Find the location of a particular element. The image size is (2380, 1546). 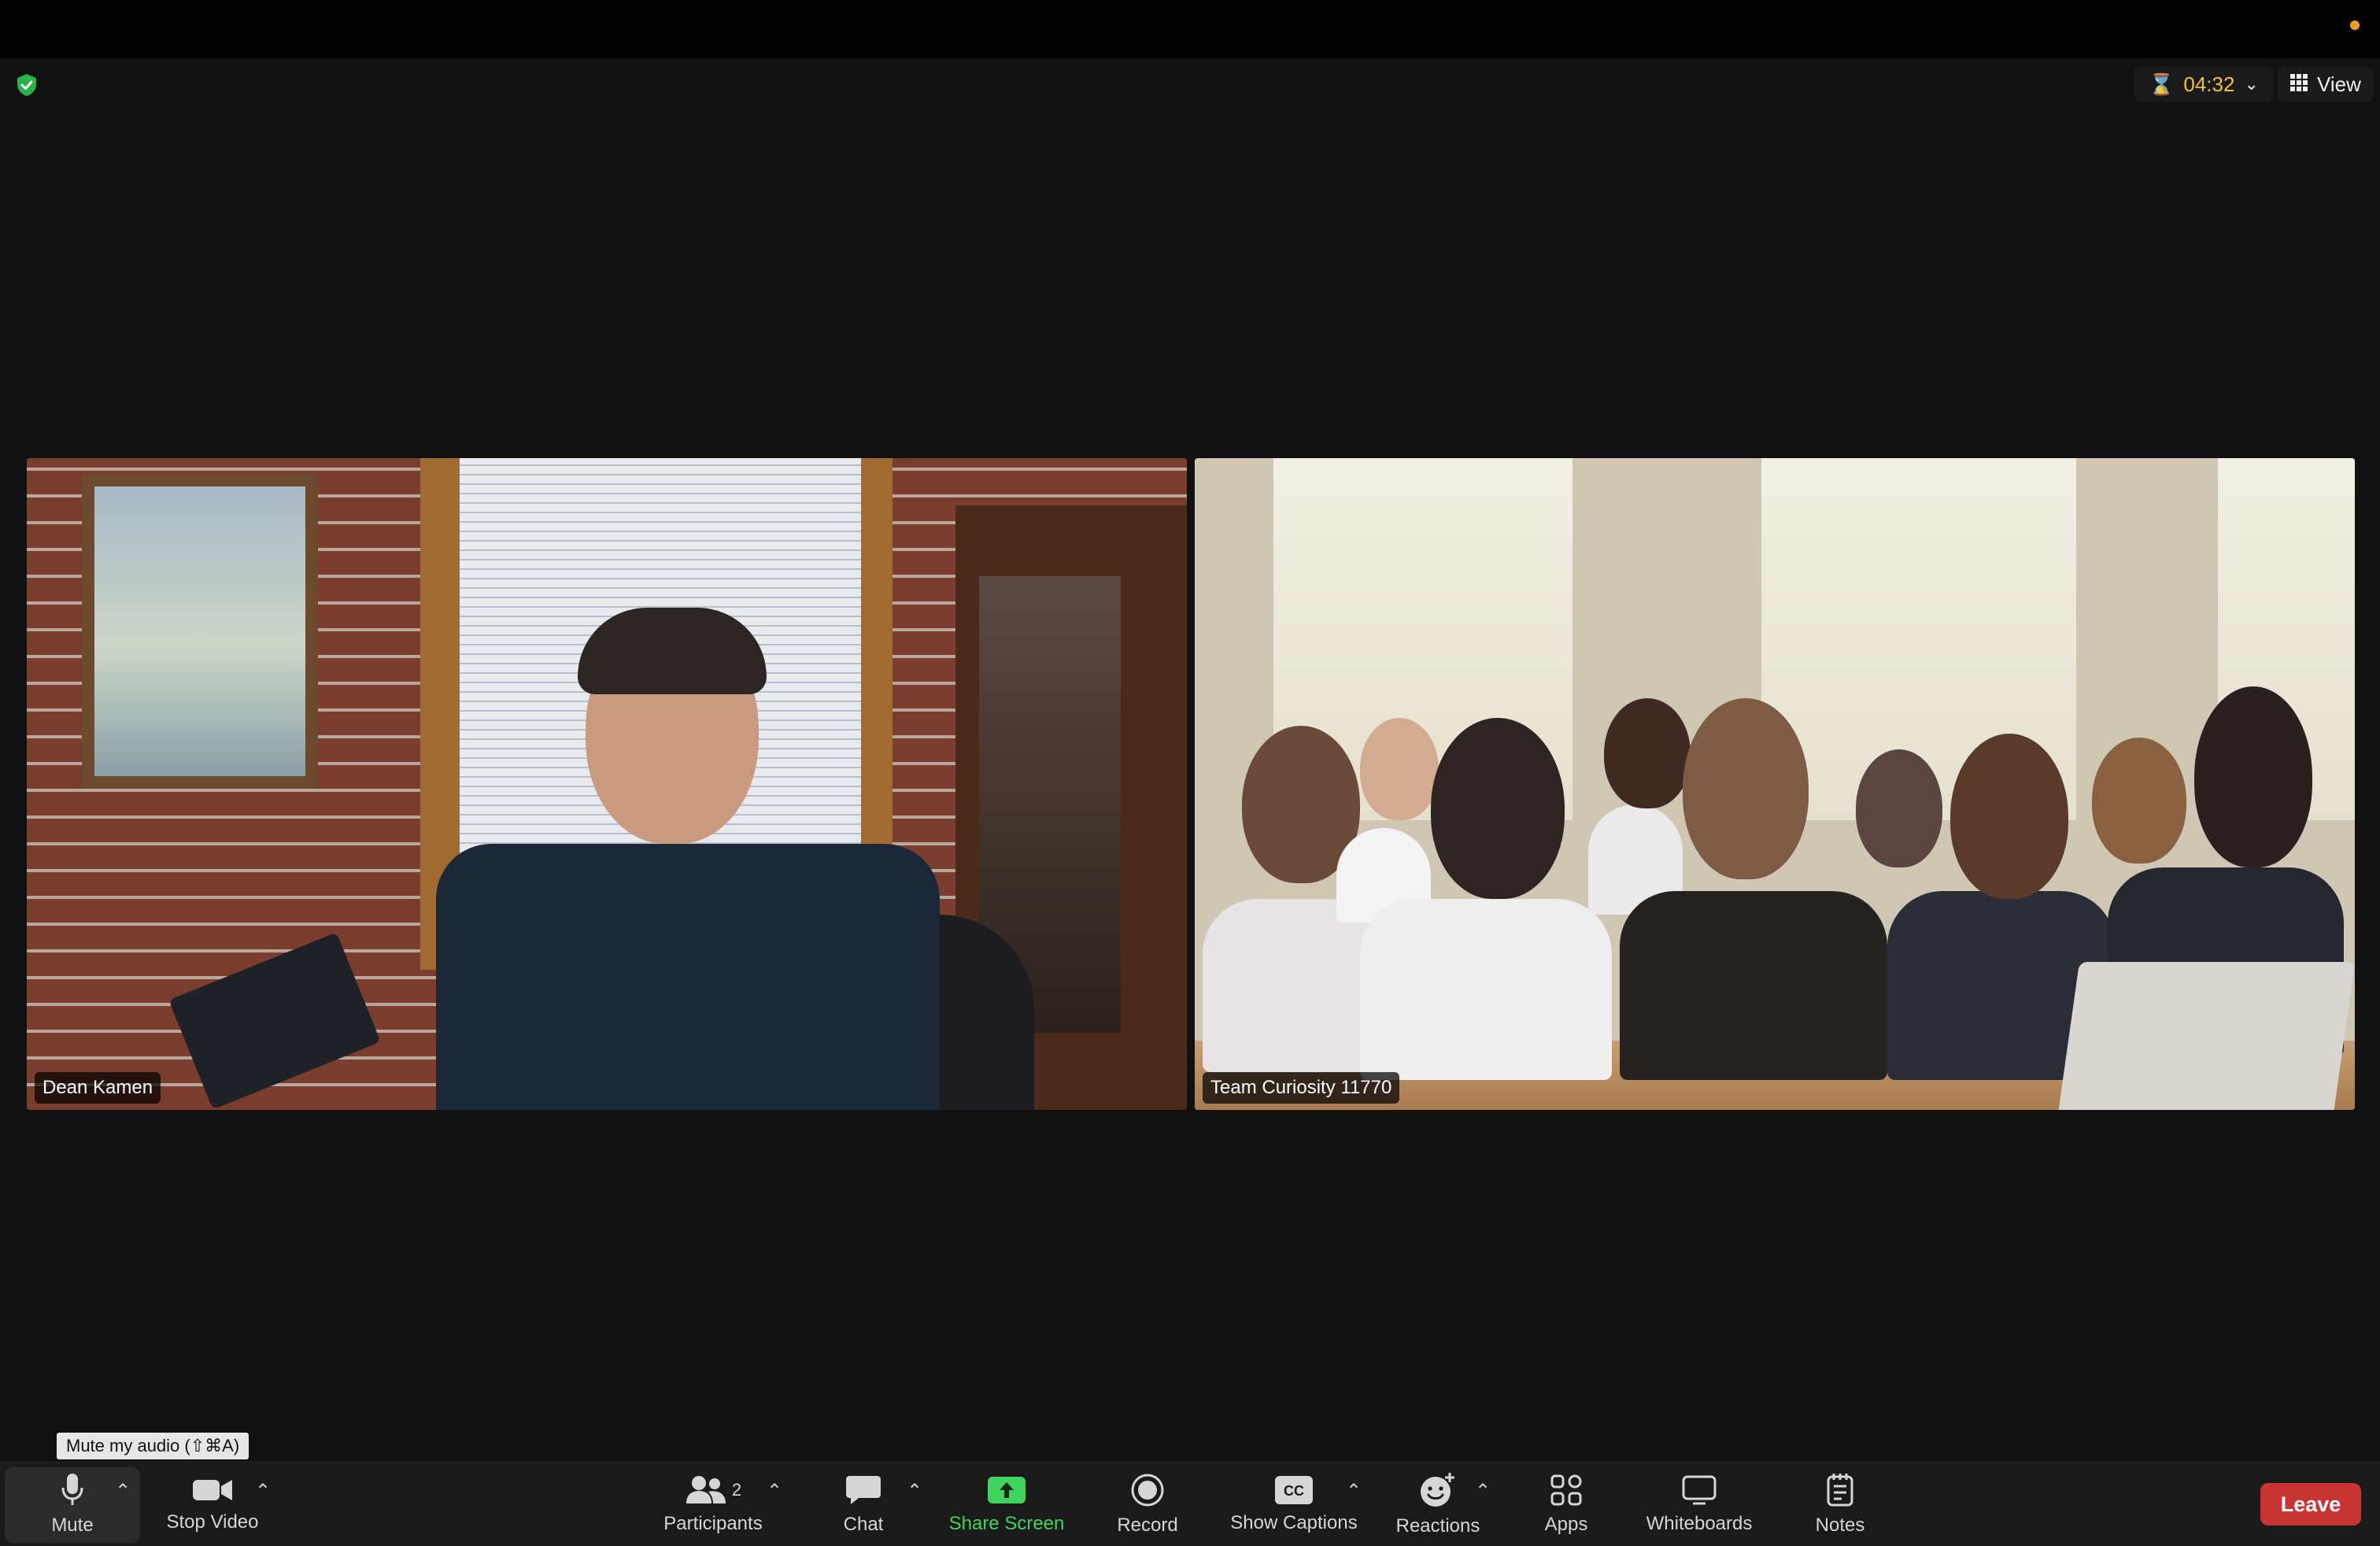

whiteboards-label: Whiteboards is located at coordinates (1699, 1523).